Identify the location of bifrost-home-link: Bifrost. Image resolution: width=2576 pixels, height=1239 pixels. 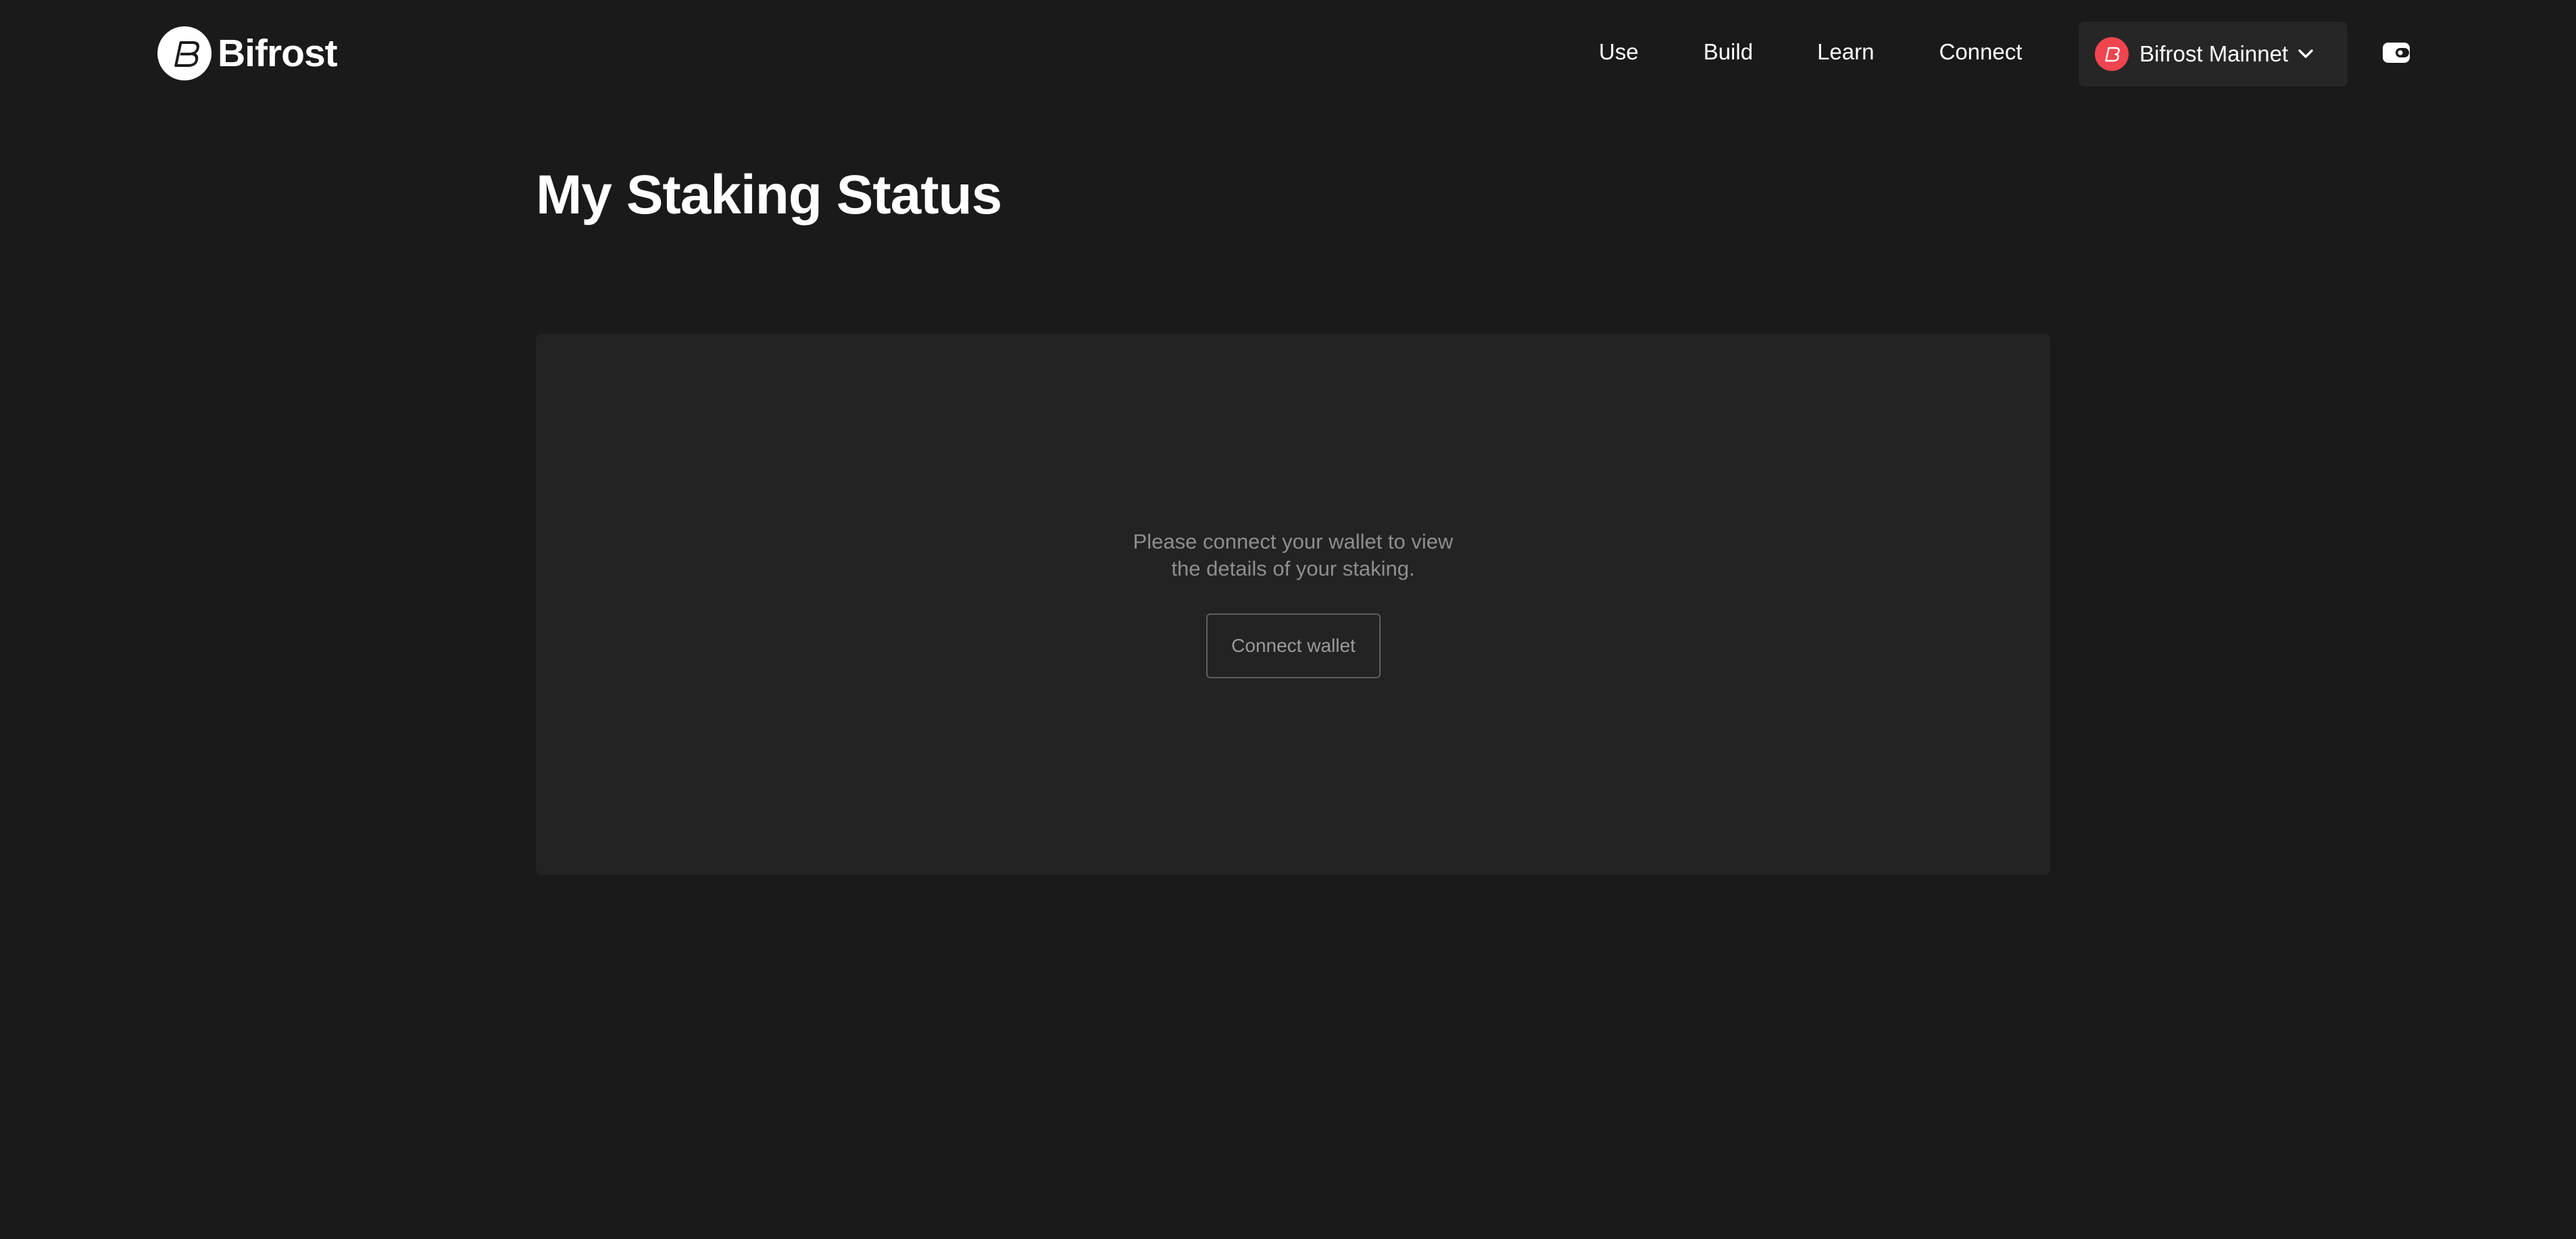
(247, 53).